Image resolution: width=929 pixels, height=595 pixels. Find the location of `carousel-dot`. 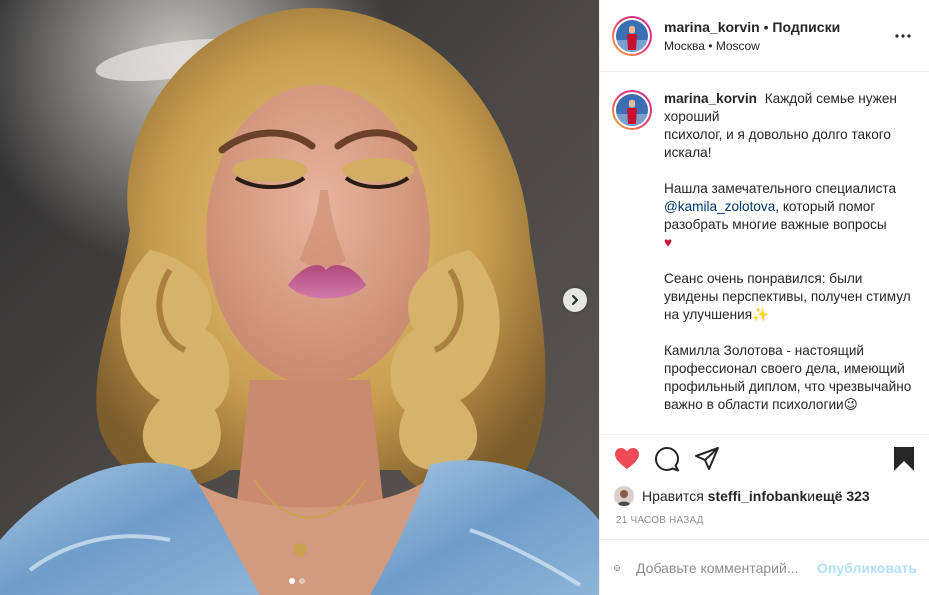

carousel-dot is located at coordinates (302, 581).